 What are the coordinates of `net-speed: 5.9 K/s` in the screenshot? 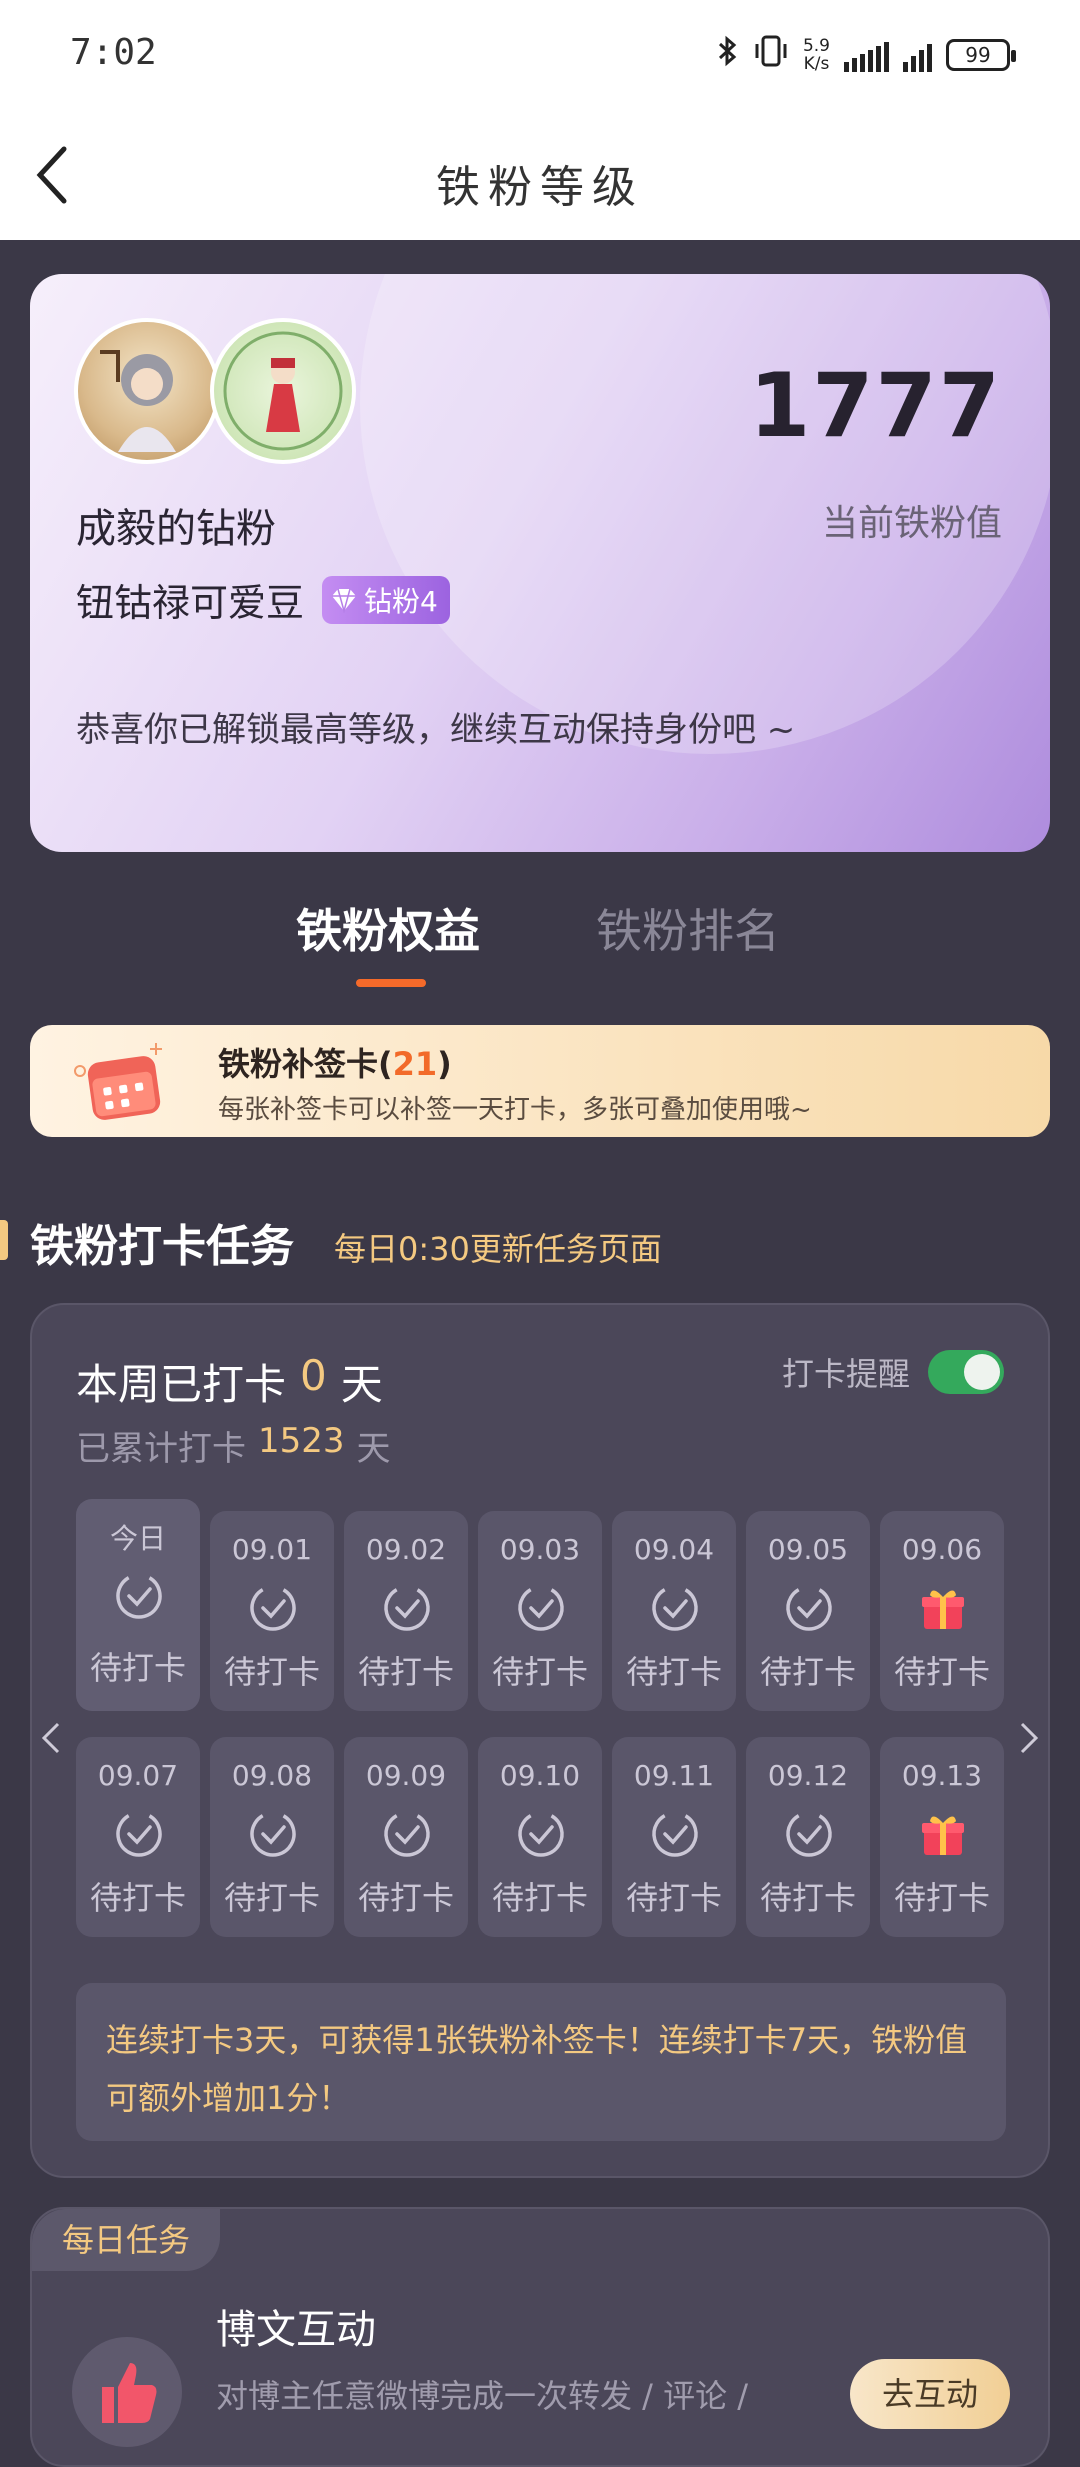 It's located at (816, 55).